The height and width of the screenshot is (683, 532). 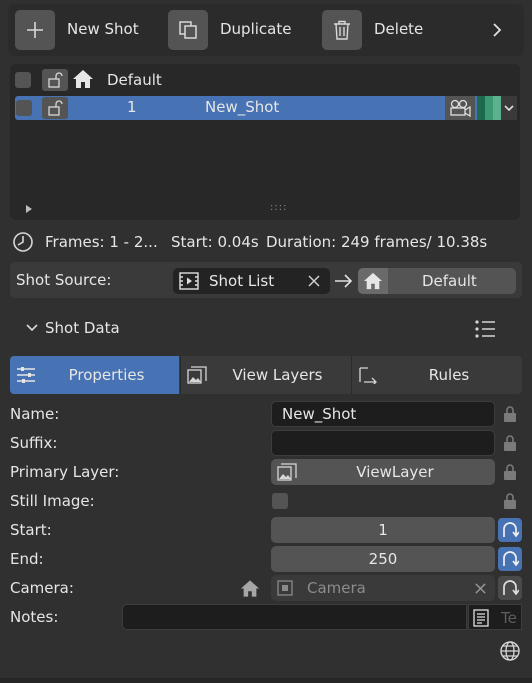 What do you see at coordinates (27, 559) in the screenshot?
I see `end-label: End:` at bounding box center [27, 559].